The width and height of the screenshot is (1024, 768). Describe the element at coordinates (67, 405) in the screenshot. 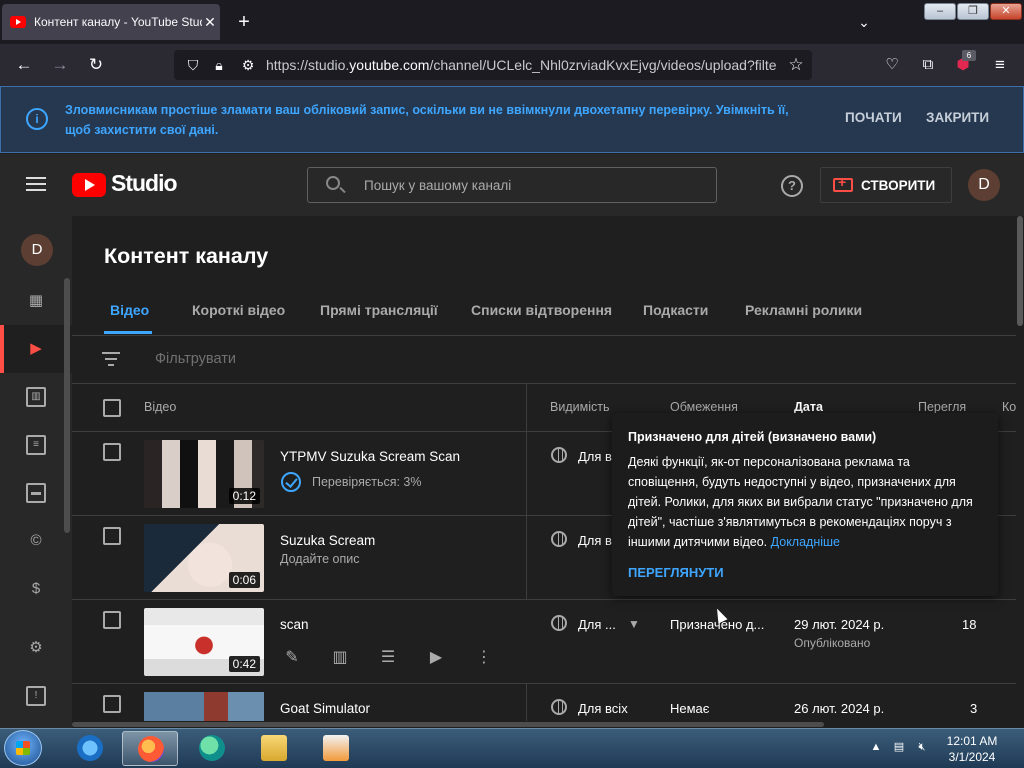

I see `sidebar-scrollbar` at that location.